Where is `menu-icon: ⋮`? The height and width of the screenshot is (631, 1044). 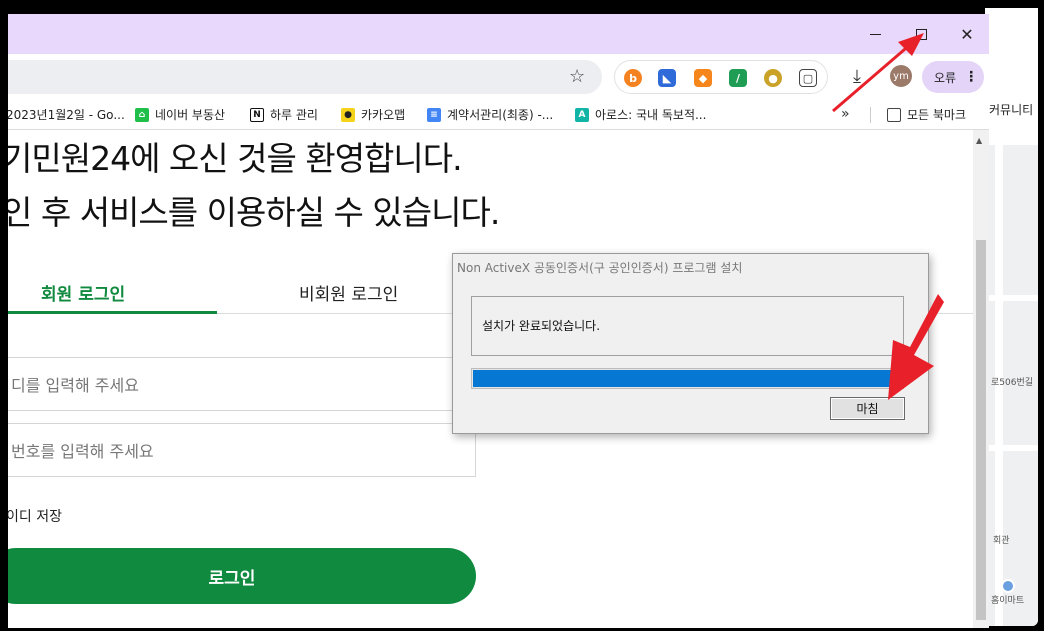
menu-icon: ⋮ is located at coordinates (971, 77).